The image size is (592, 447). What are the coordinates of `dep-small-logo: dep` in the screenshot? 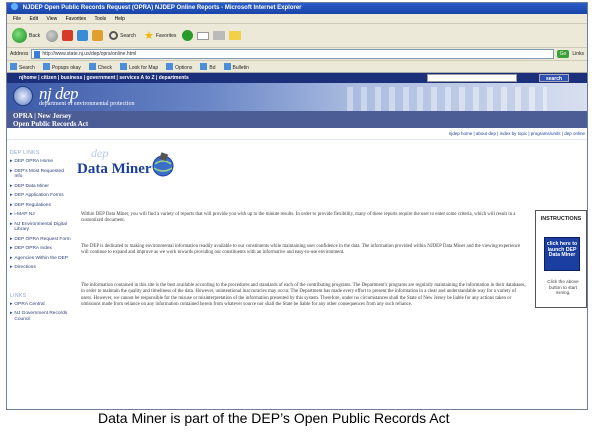 It's located at (100, 153).